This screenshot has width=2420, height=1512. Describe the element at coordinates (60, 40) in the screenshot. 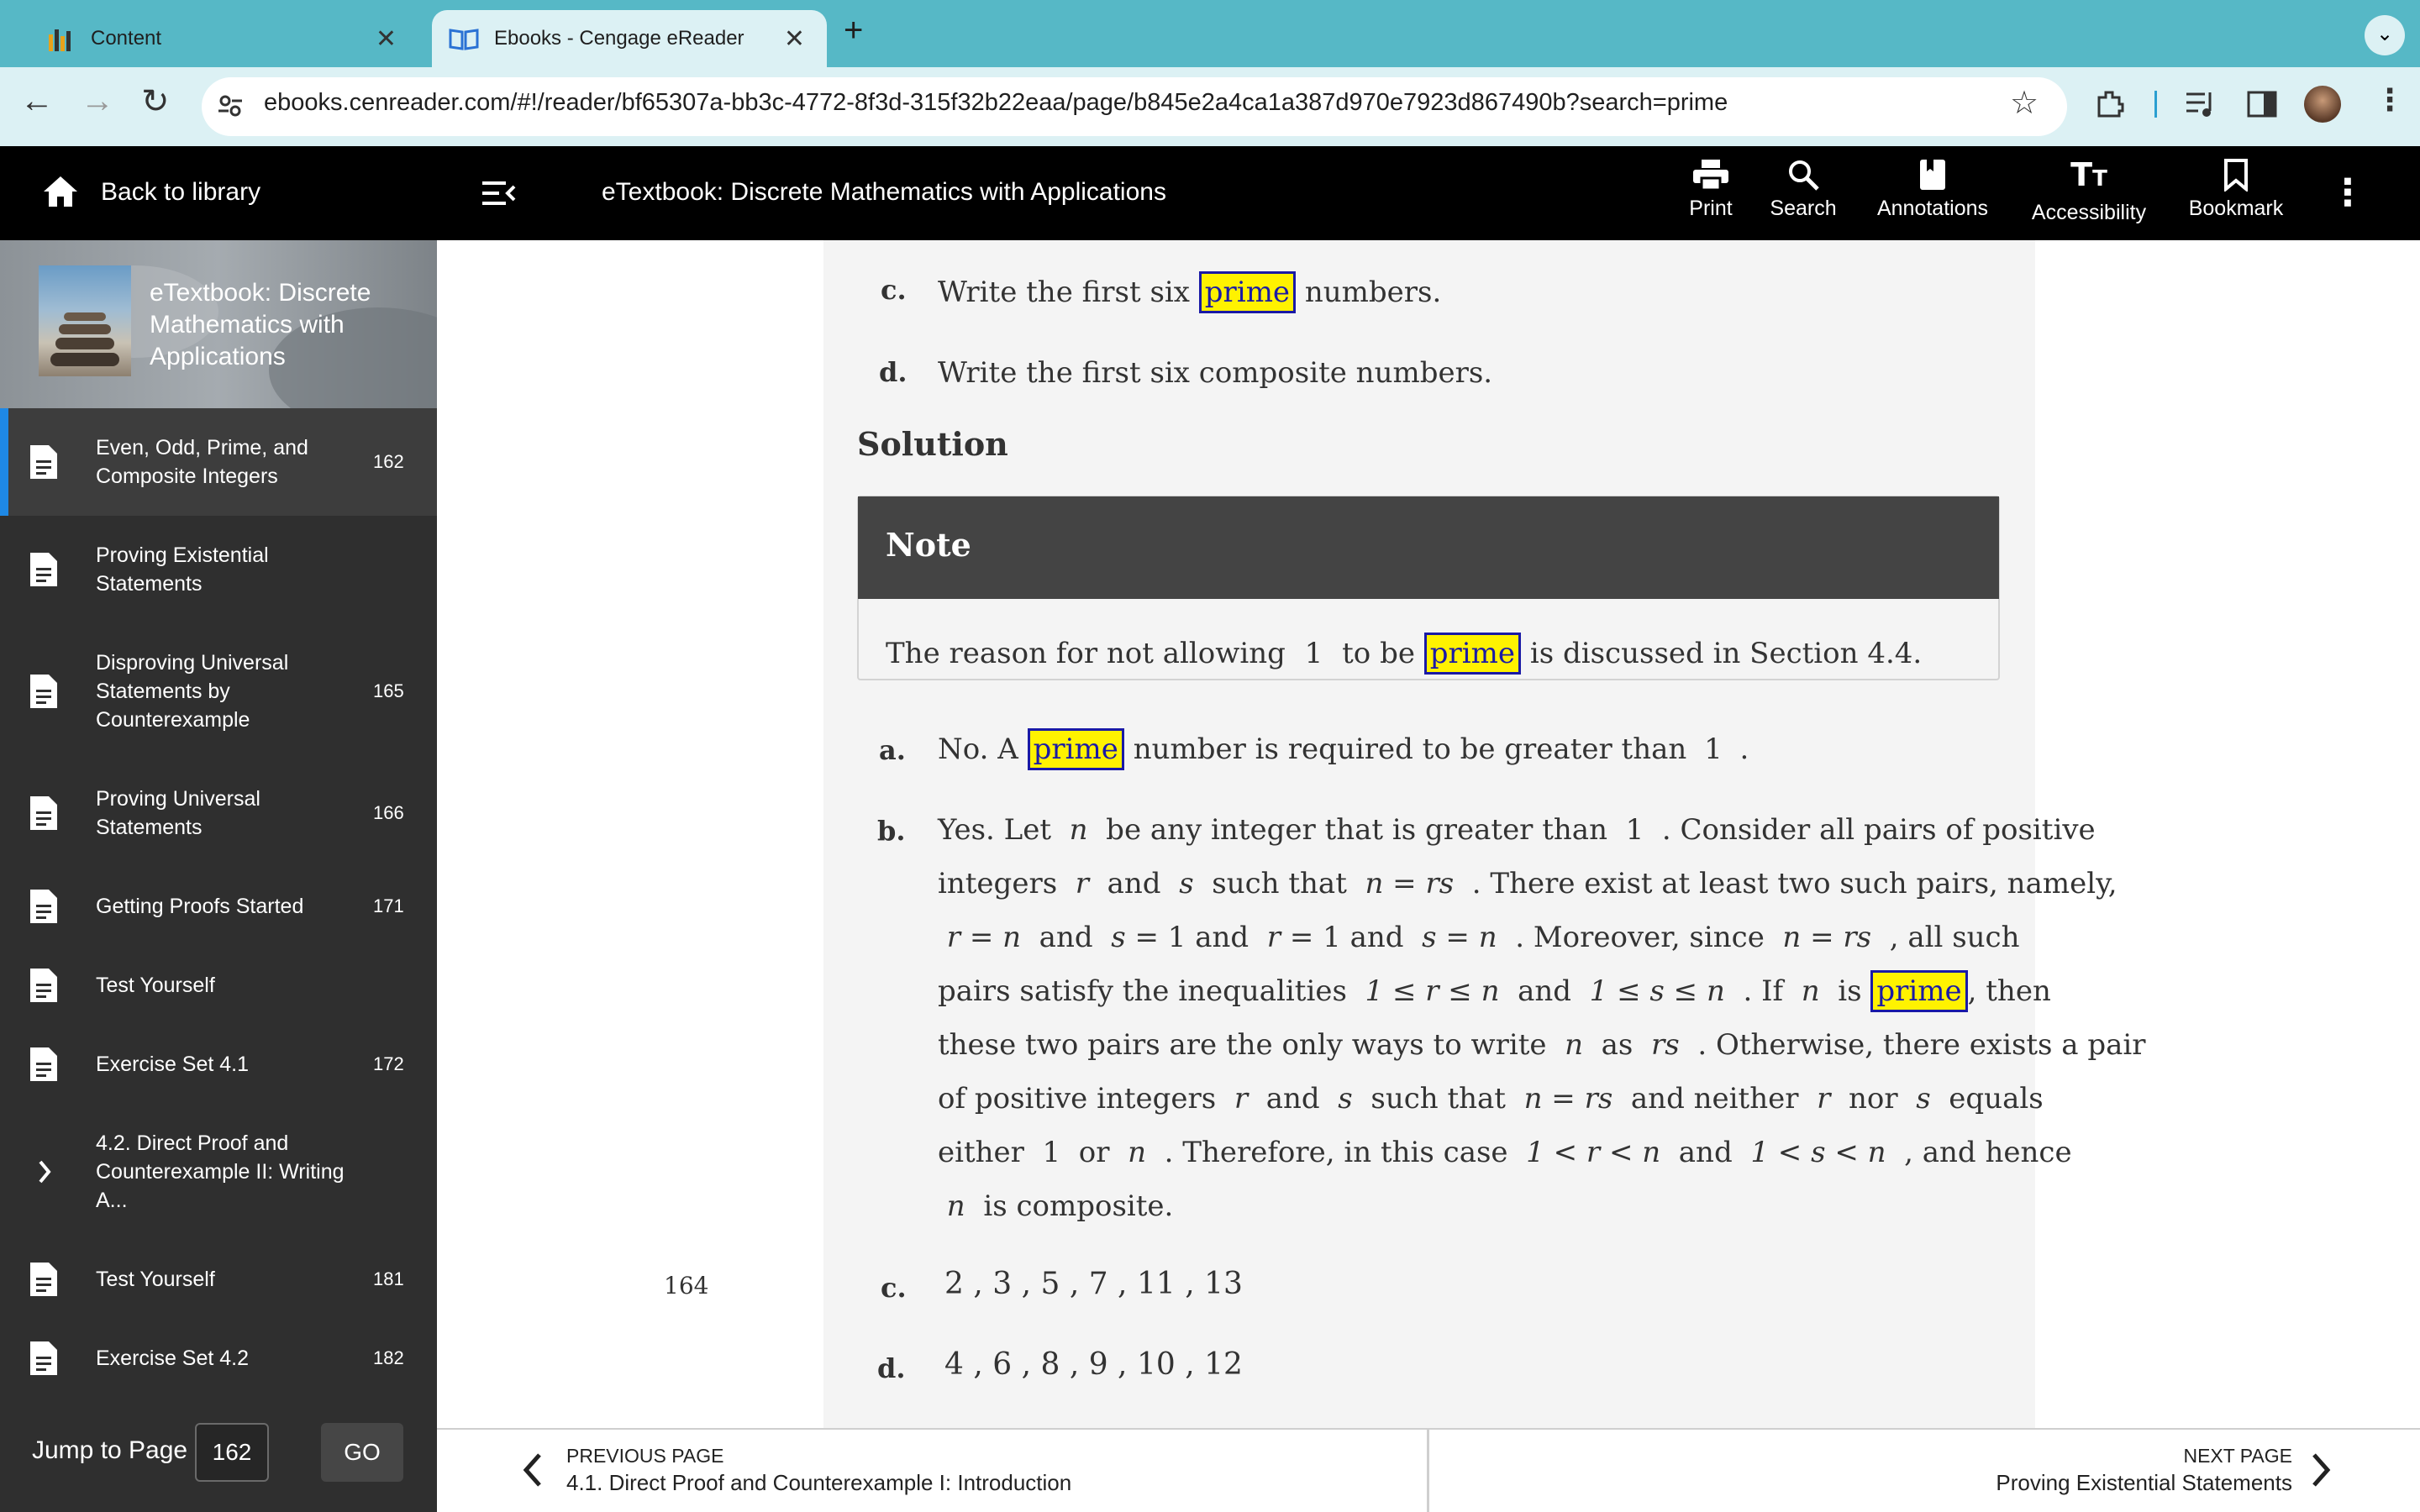

I see `bar-chart-icon` at that location.